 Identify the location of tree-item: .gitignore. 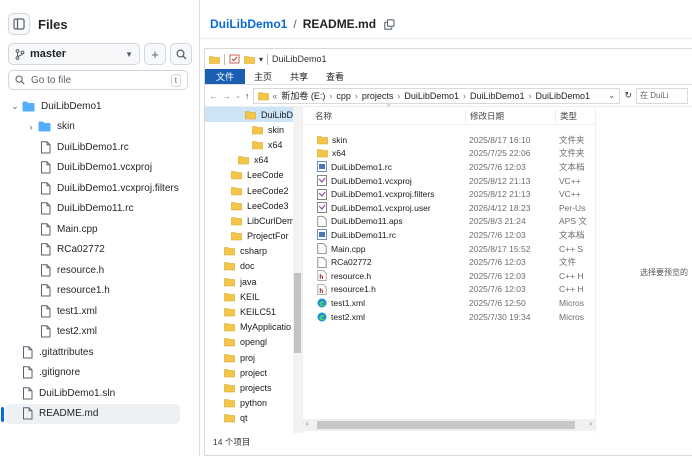
(100, 373).